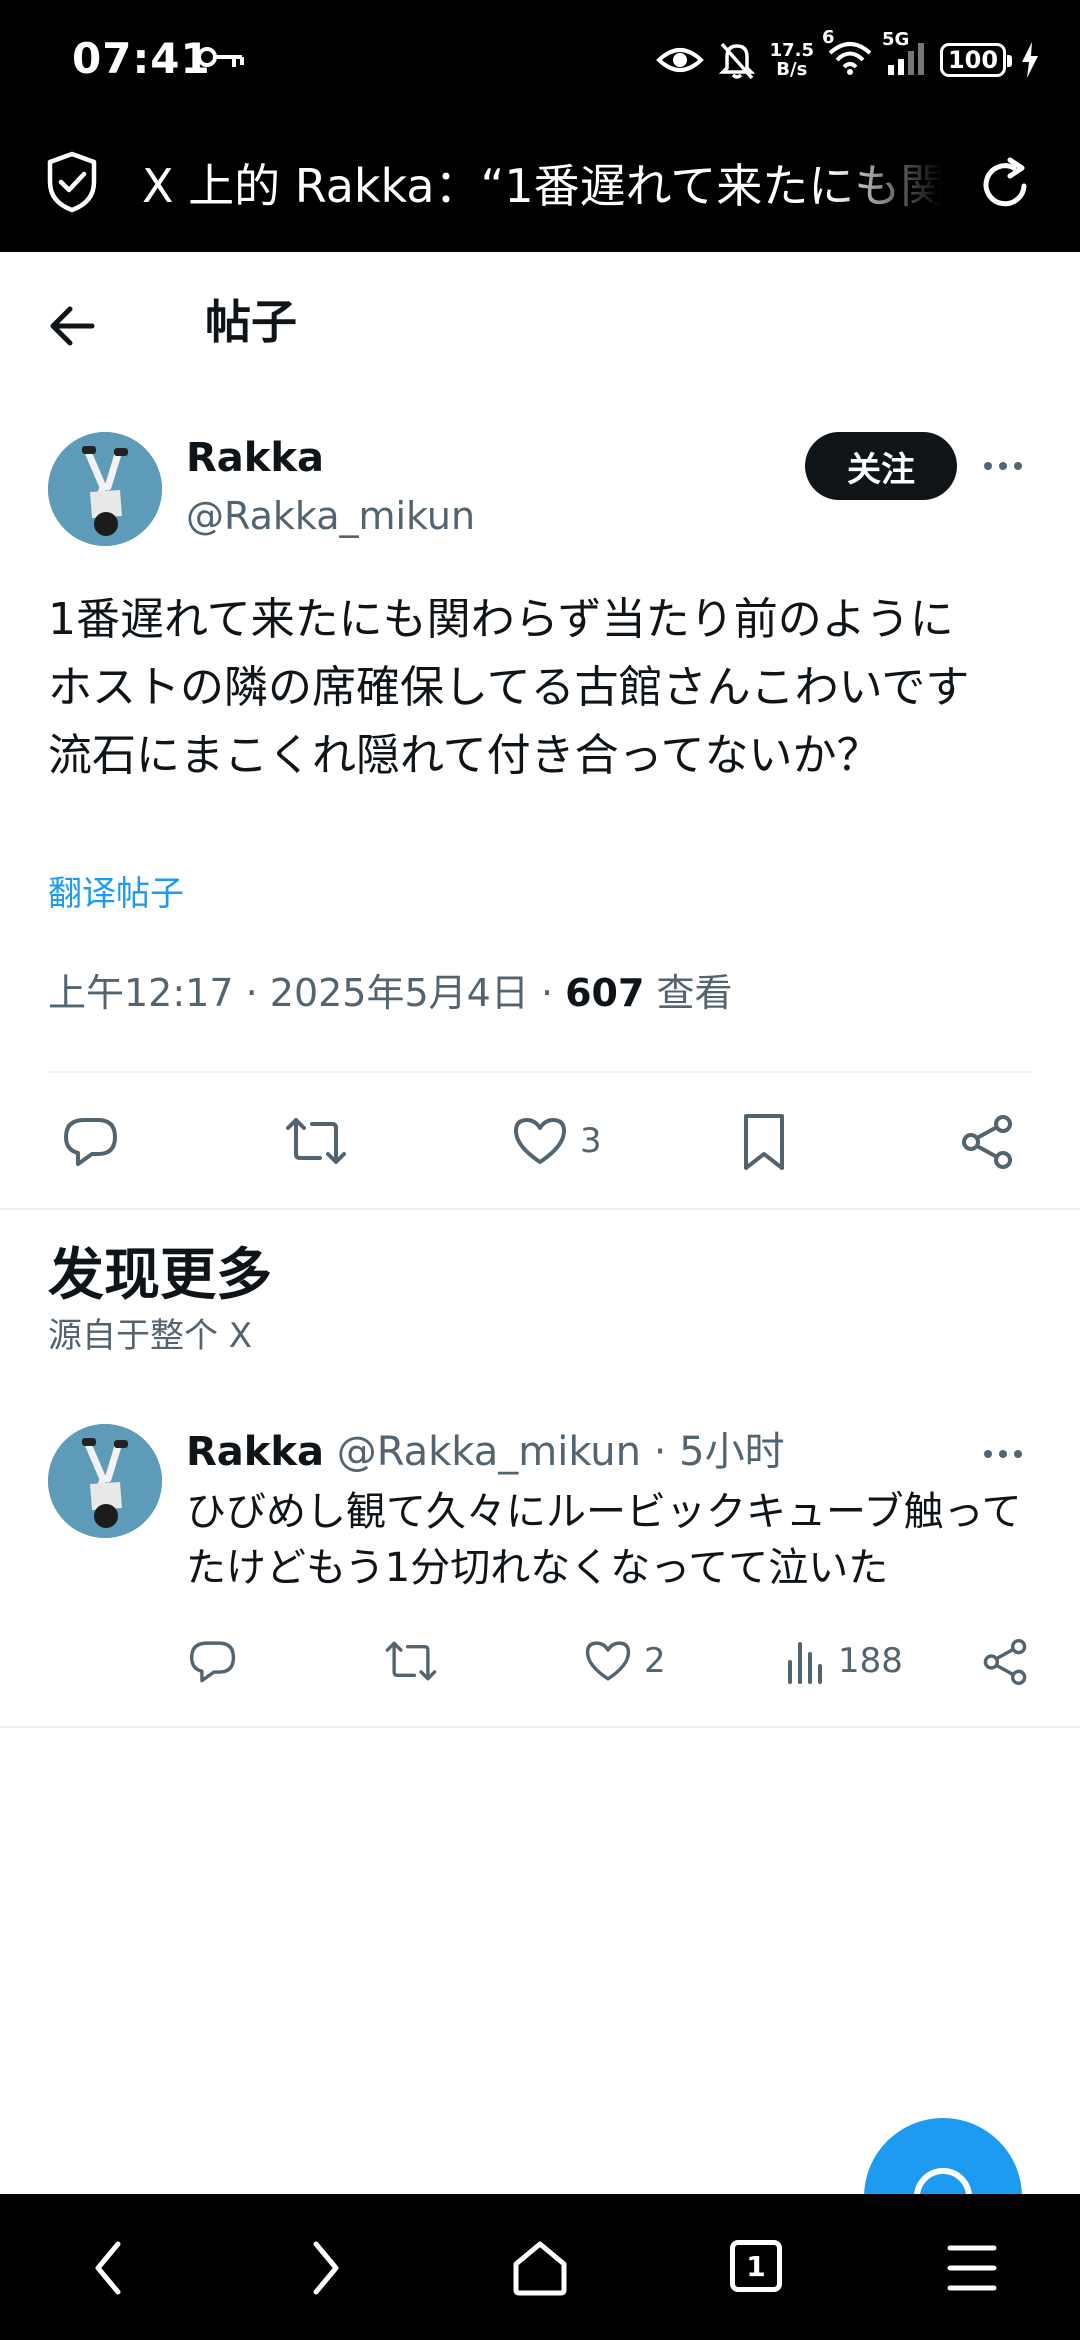  Describe the element at coordinates (605, 993) in the screenshot. I see `post-views-count: 607` at that location.